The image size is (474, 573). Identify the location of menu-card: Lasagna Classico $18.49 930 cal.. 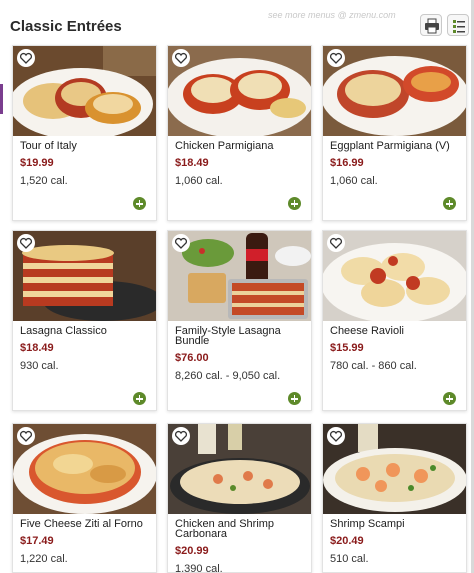
(84, 320).